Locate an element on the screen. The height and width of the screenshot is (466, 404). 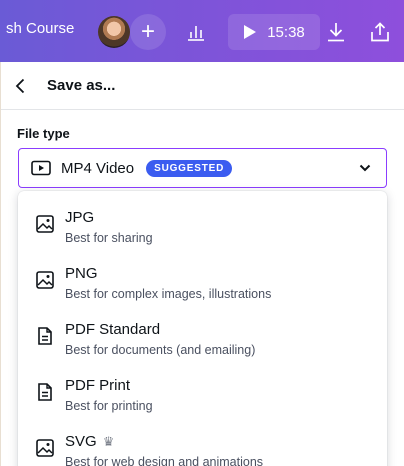
option-description: Best for complex images, illustrations is located at coordinates (168, 294).